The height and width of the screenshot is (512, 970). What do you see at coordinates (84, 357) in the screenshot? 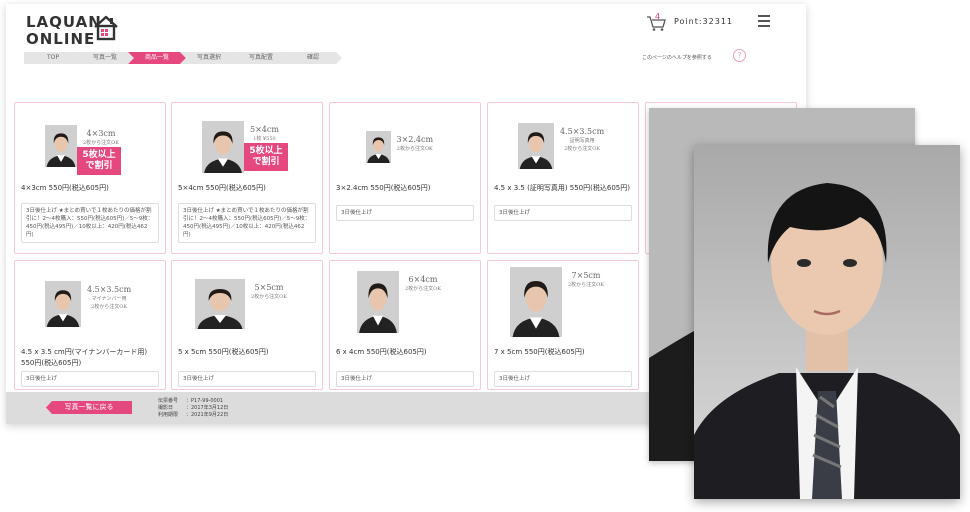
I see `product-name: 4.5 x 3.5 cm円(マイナンバーカード用) 550円(税込605円)` at bounding box center [84, 357].